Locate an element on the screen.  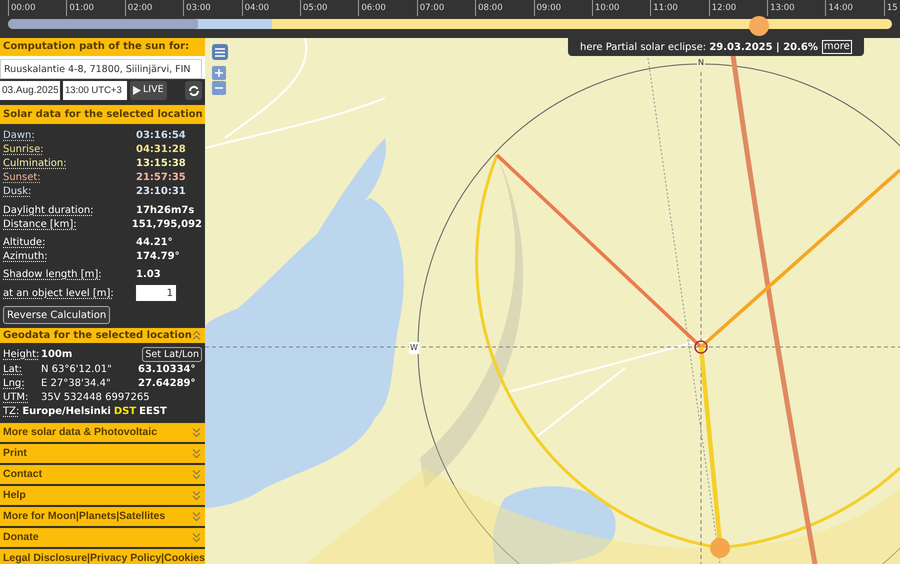
slider-thumb is located at coordinates (759, 26).